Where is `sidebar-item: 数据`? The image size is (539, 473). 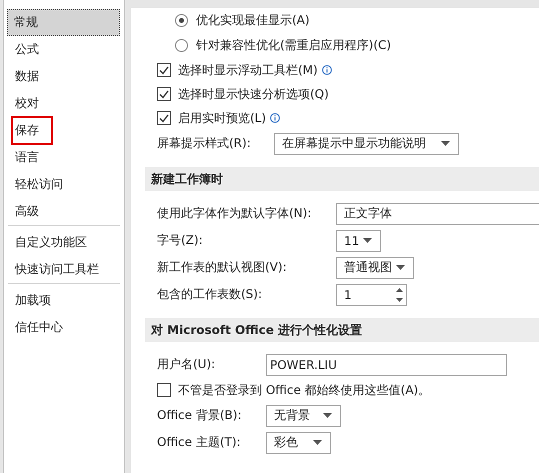
sidebar-item: 数据 is located at coordinates (64, 76).